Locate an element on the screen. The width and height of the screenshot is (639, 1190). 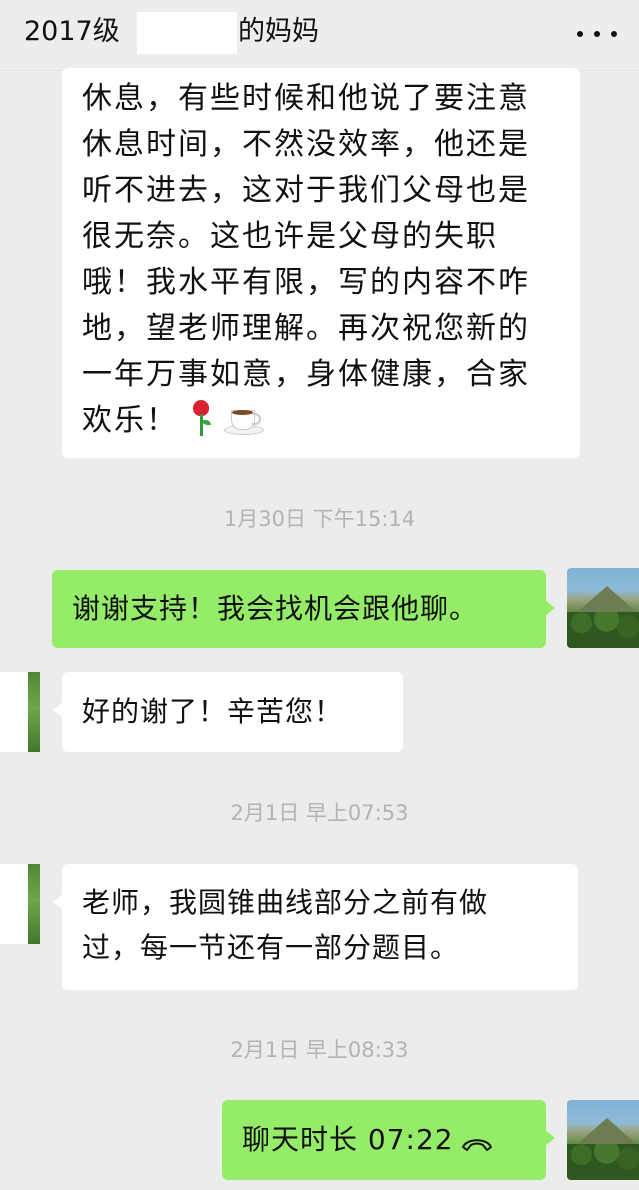
hang-up-phone-icon is located at coordinates (476, 1145).